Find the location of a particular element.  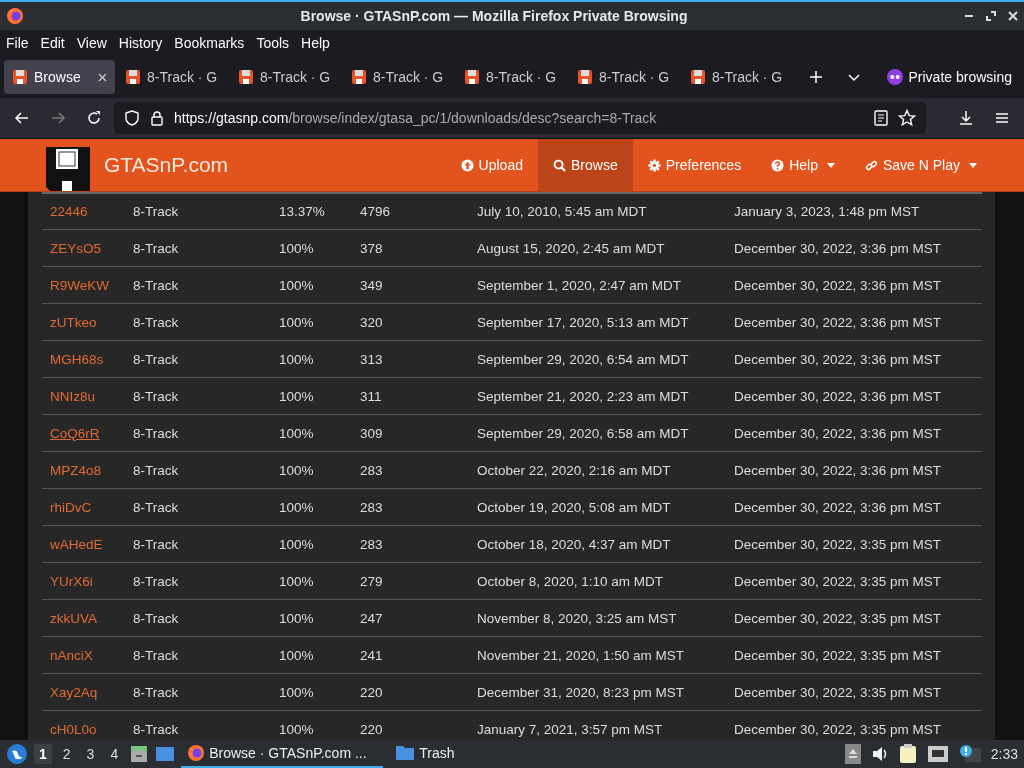

save-id-link: ZEYsO5 is located at coordinates (91, 248).